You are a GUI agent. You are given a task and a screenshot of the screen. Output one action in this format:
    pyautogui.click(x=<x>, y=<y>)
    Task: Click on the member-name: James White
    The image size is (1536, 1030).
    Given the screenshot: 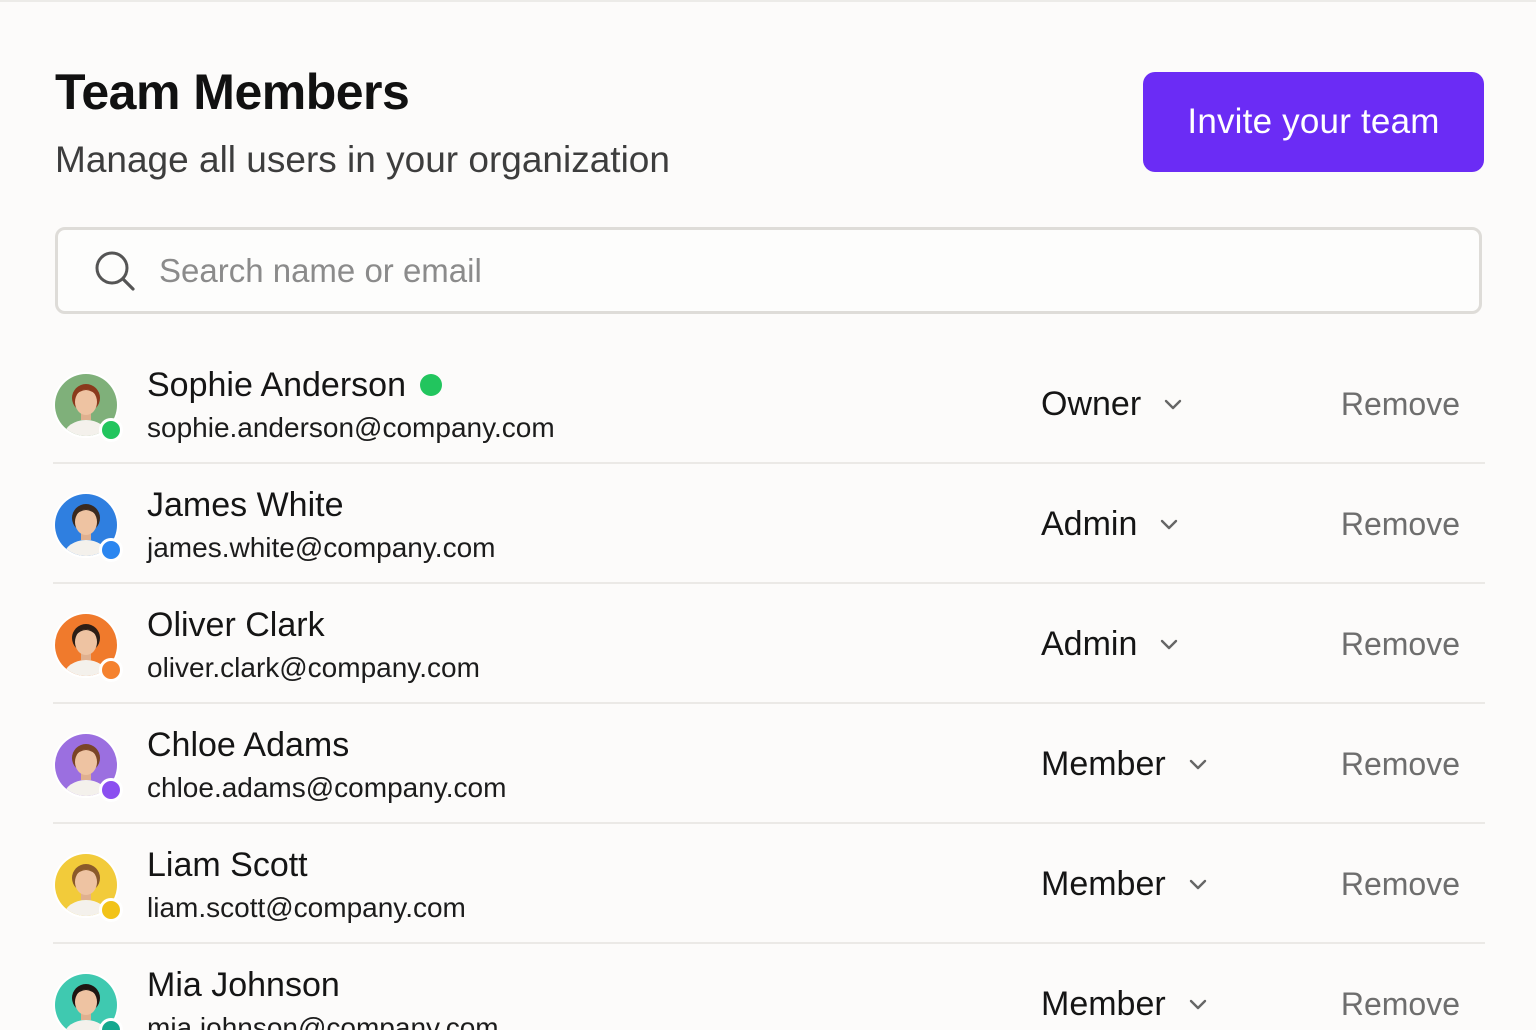 What is the action you would take?
    pyautogui.click(x=245, y=505)
    